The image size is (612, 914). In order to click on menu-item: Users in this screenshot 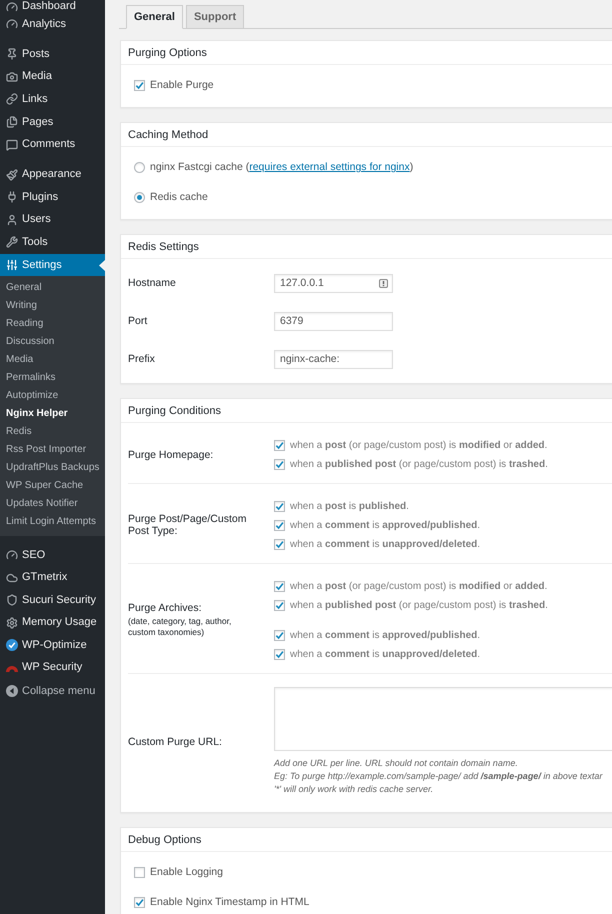, I will do `click(52, 220)`.